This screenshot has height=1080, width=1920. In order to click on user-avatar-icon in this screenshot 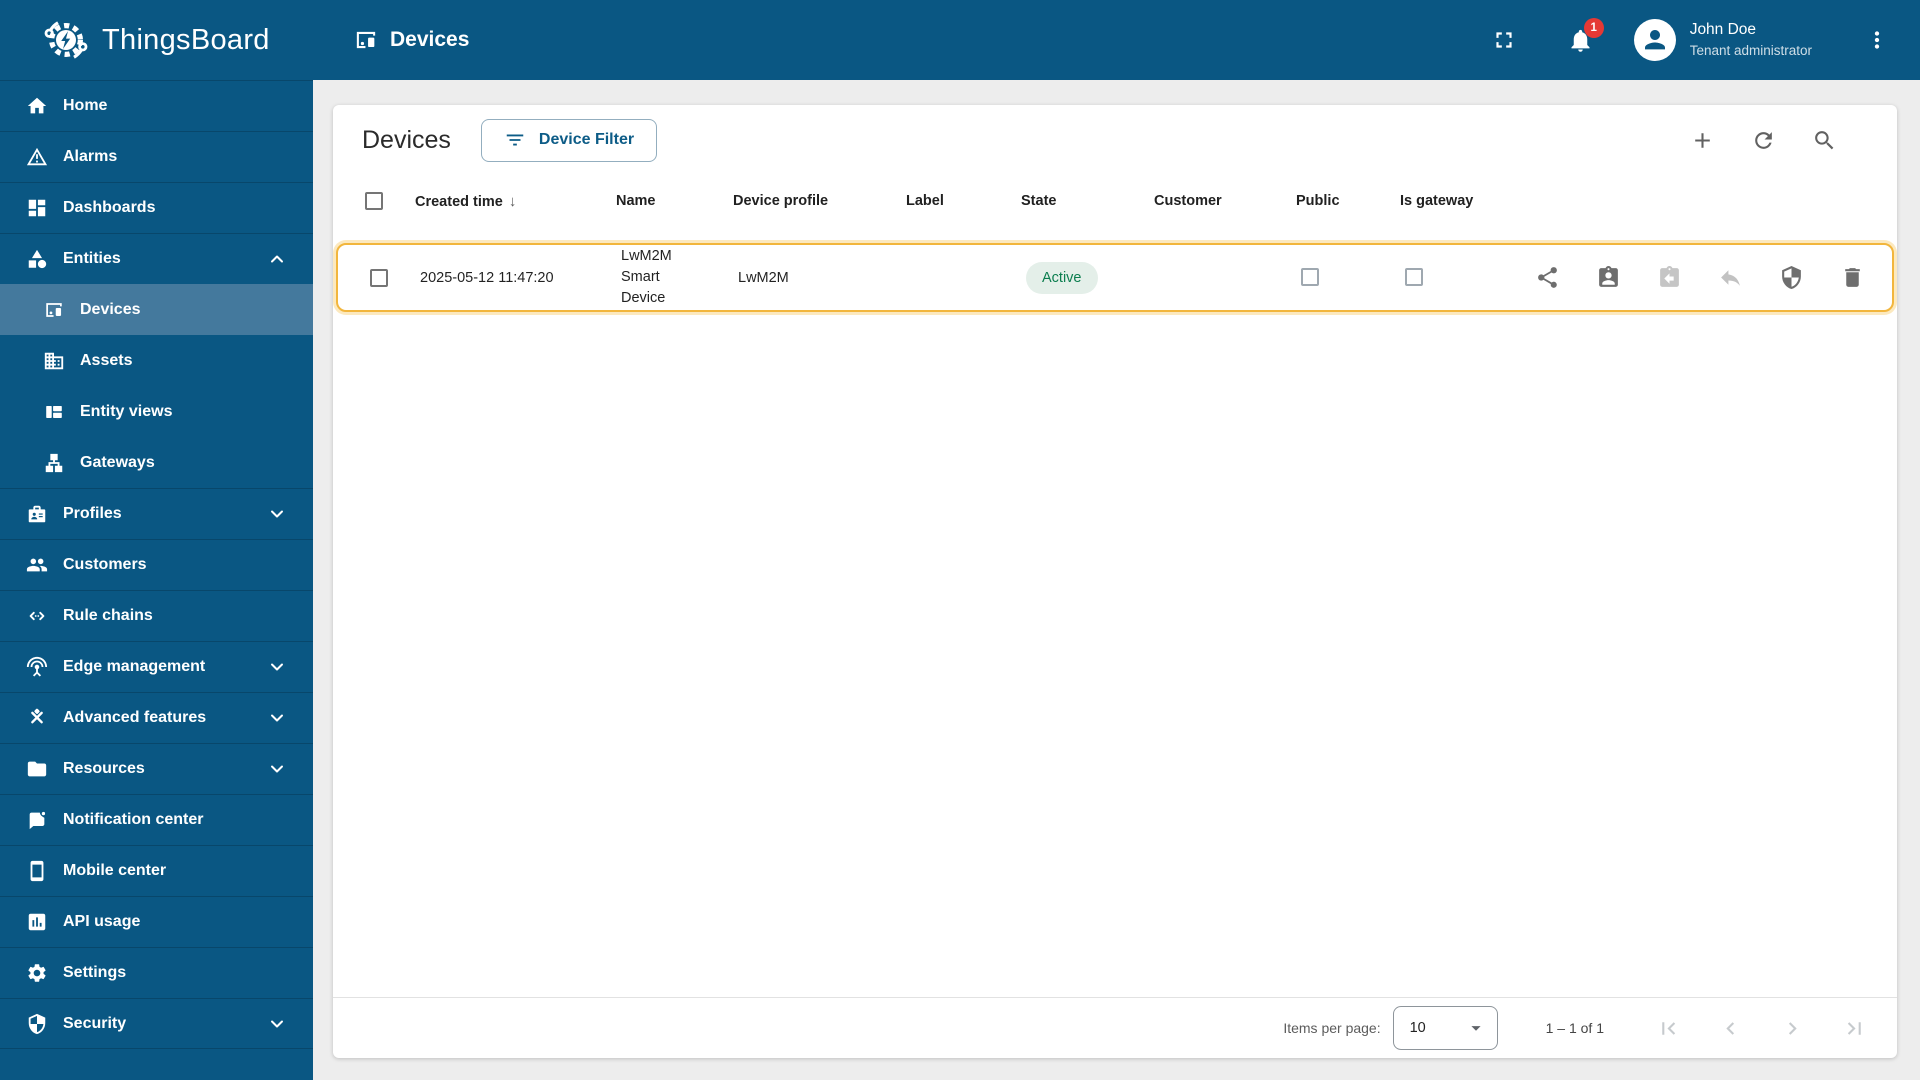, I will do `click(1654, 40)`.